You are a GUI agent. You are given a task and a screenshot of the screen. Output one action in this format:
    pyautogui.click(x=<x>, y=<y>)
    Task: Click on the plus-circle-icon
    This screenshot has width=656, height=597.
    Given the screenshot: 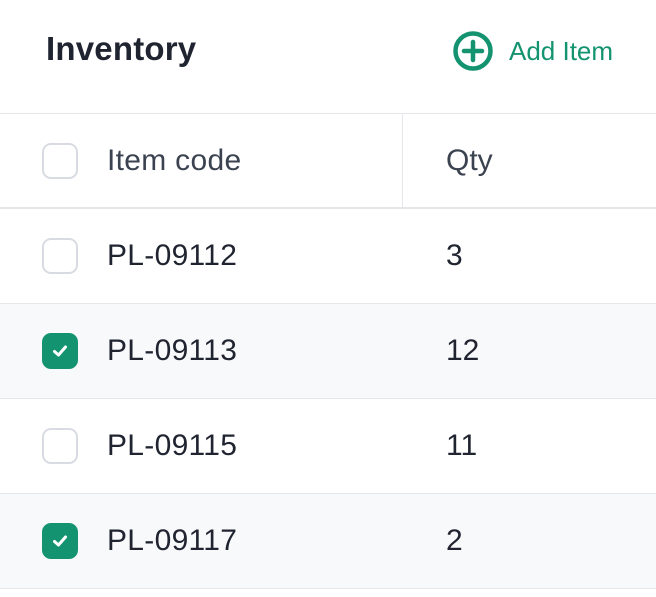 What is the action you would take?
    pyautogui.click(x=473, y=51)
    